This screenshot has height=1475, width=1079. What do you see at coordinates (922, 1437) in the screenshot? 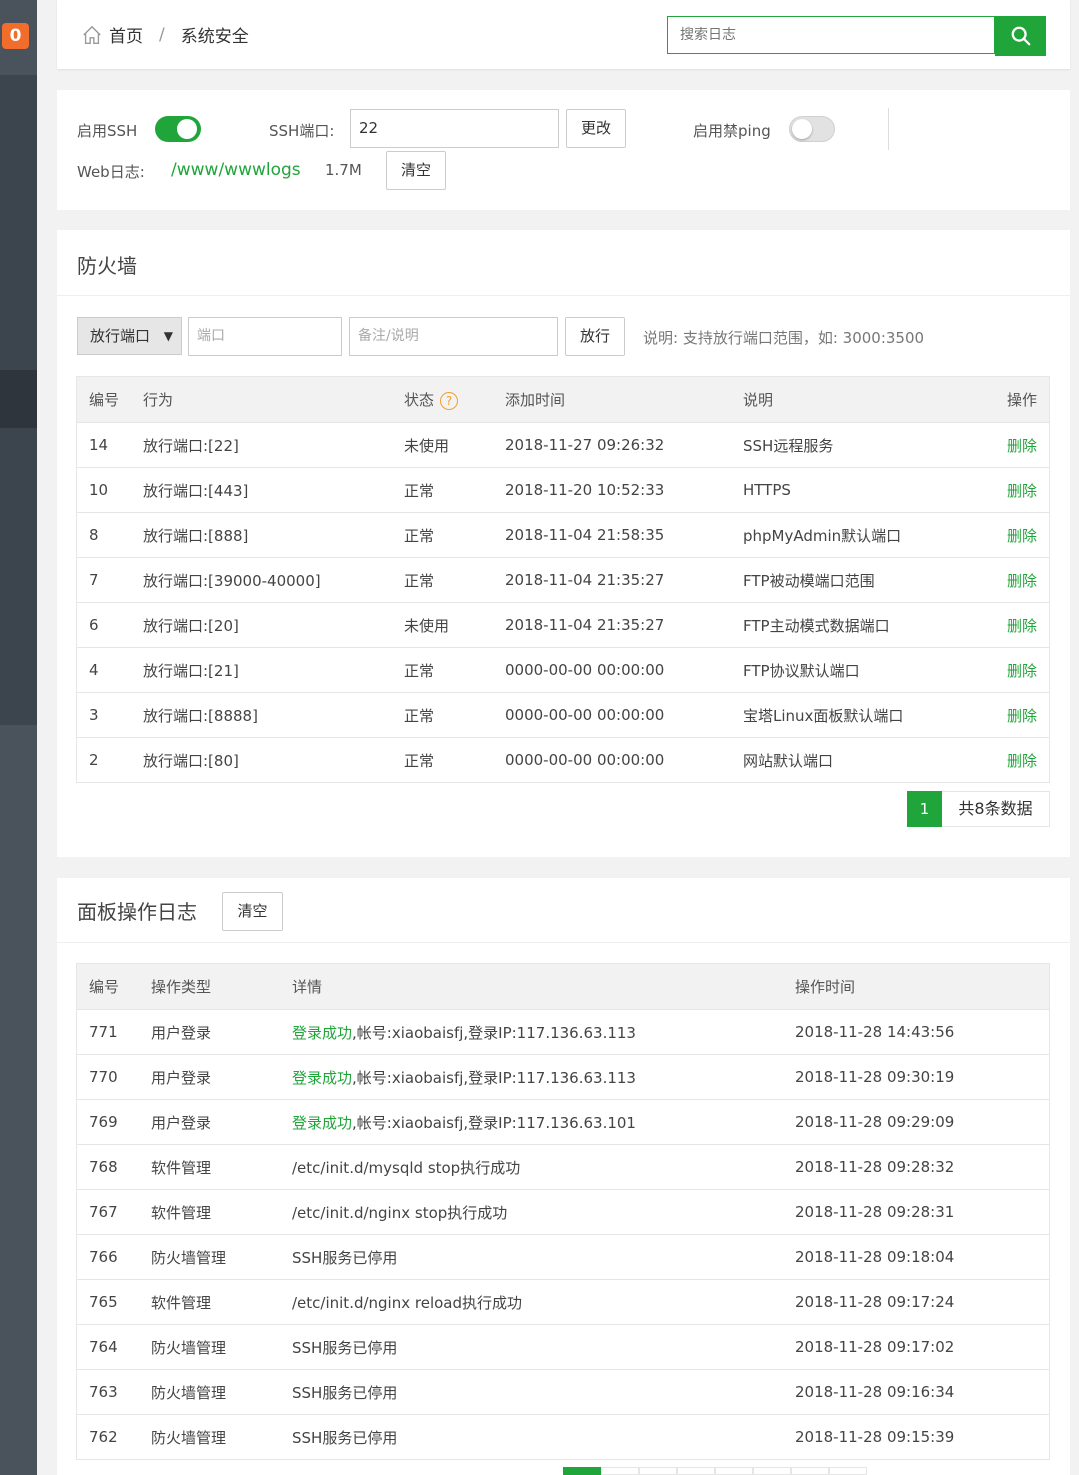
I see `log-time: 2018-11-28 09:15:39` at bounding box center [922, 1437].